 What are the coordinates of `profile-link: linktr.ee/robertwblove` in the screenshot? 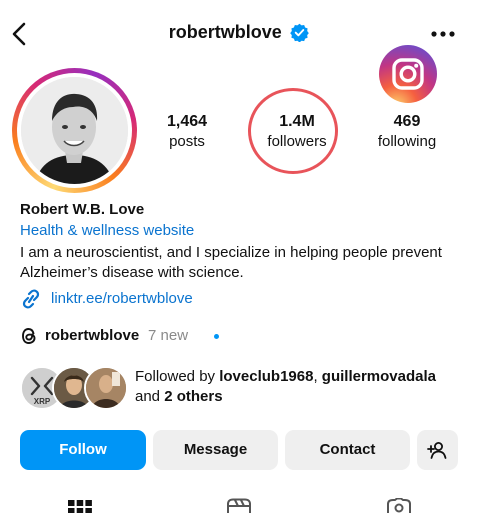 It's located at (122, 298).